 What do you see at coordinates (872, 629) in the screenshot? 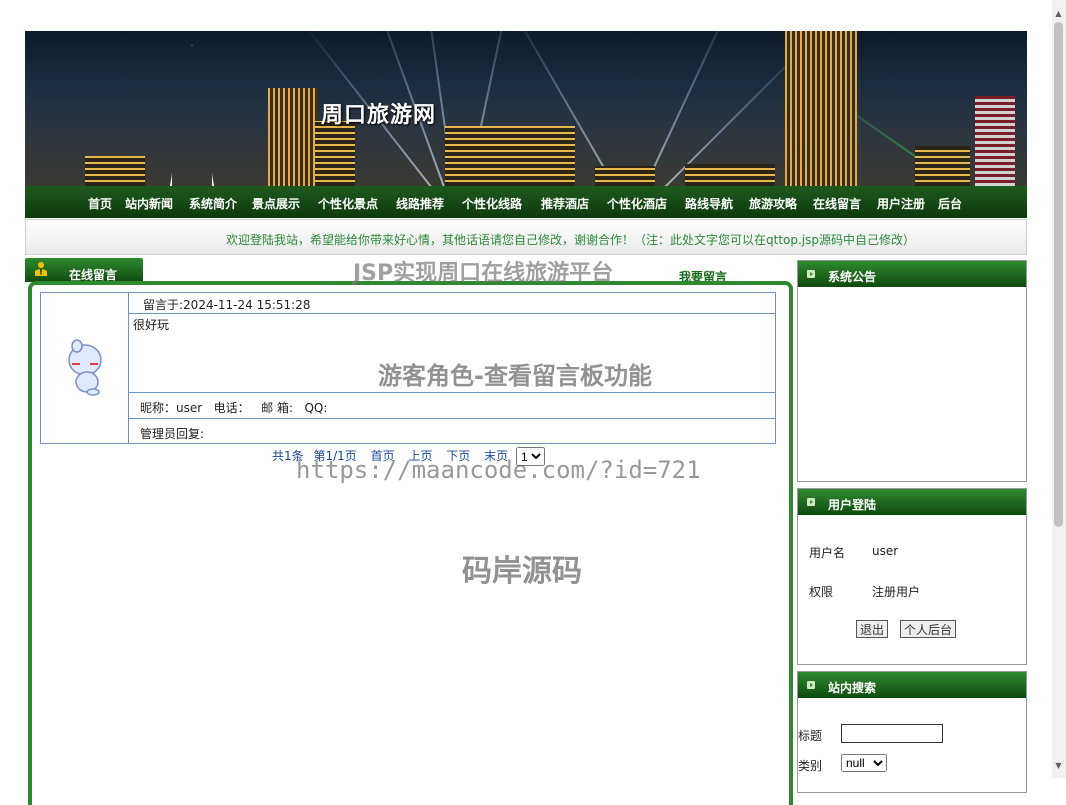
I see `logout-button: 退出` at bounding box center [872, 629].